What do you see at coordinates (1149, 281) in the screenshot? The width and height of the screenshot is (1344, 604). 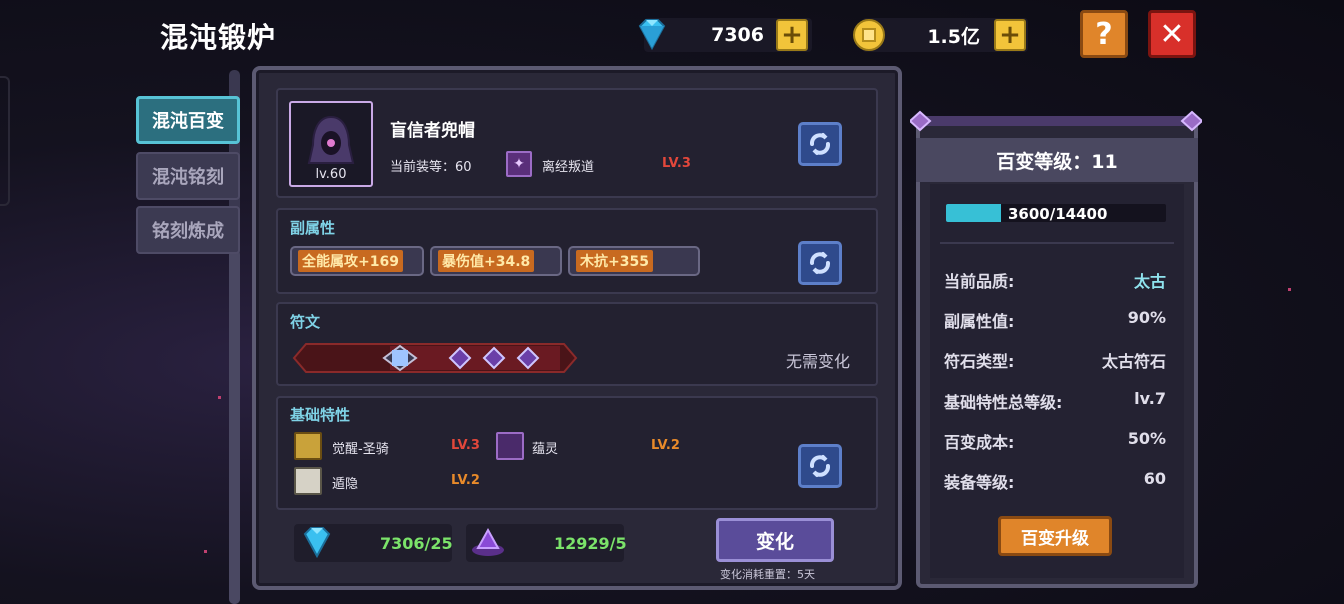 I see `quality-value: 太古` at bounding box center [1149, 281].